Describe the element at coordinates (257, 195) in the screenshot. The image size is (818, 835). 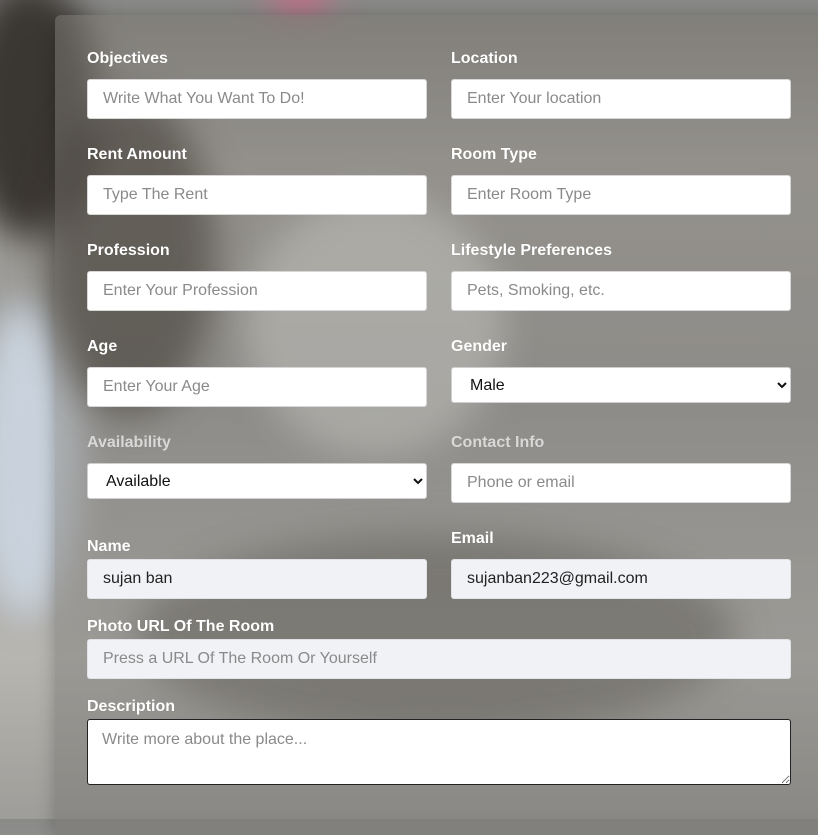
I see `rent-amount-input` at that location.